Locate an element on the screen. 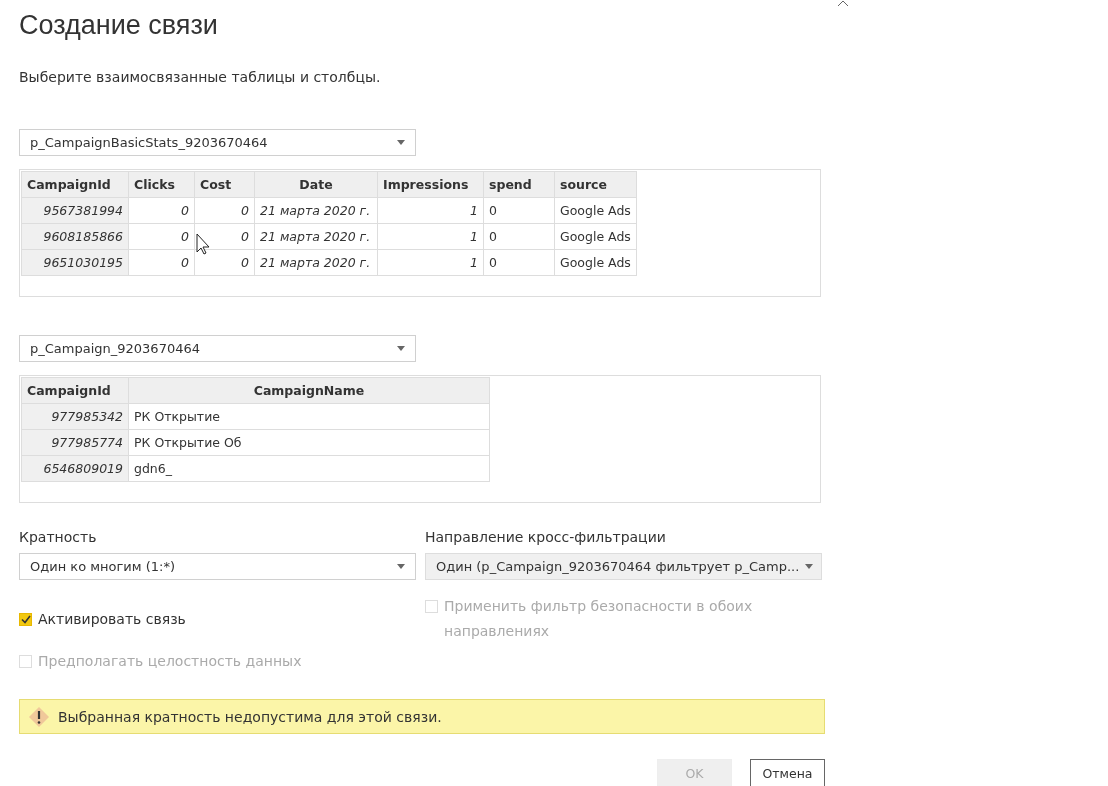 The image size is (1108, 786). table-cell: 977985774 is located at coordinates (75, 442).